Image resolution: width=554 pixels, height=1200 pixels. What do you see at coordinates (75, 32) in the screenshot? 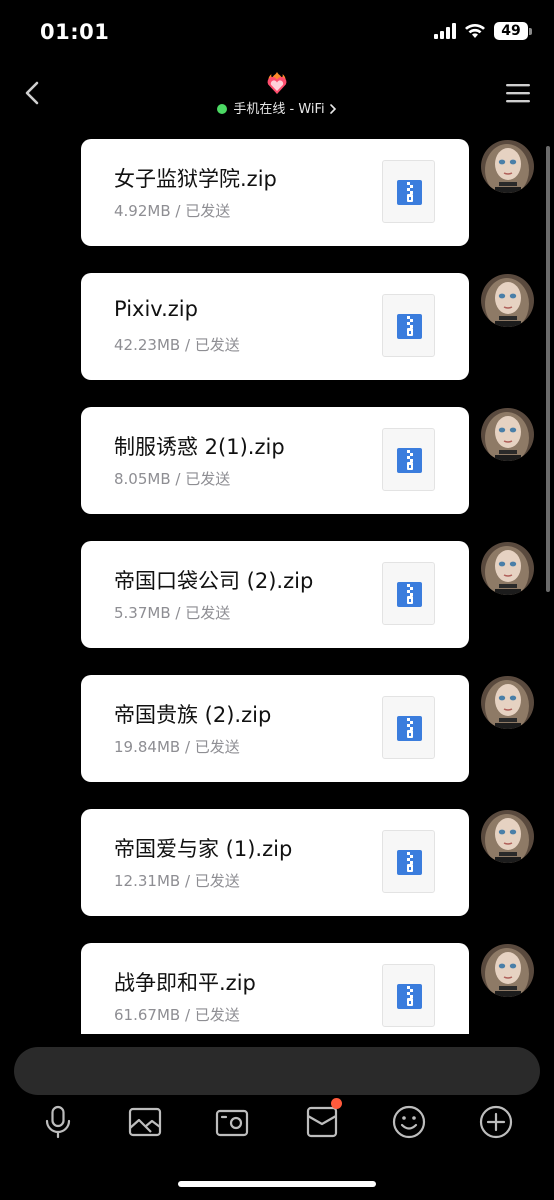
I see `status-time: 01:01` at bounding box center [75, 32].